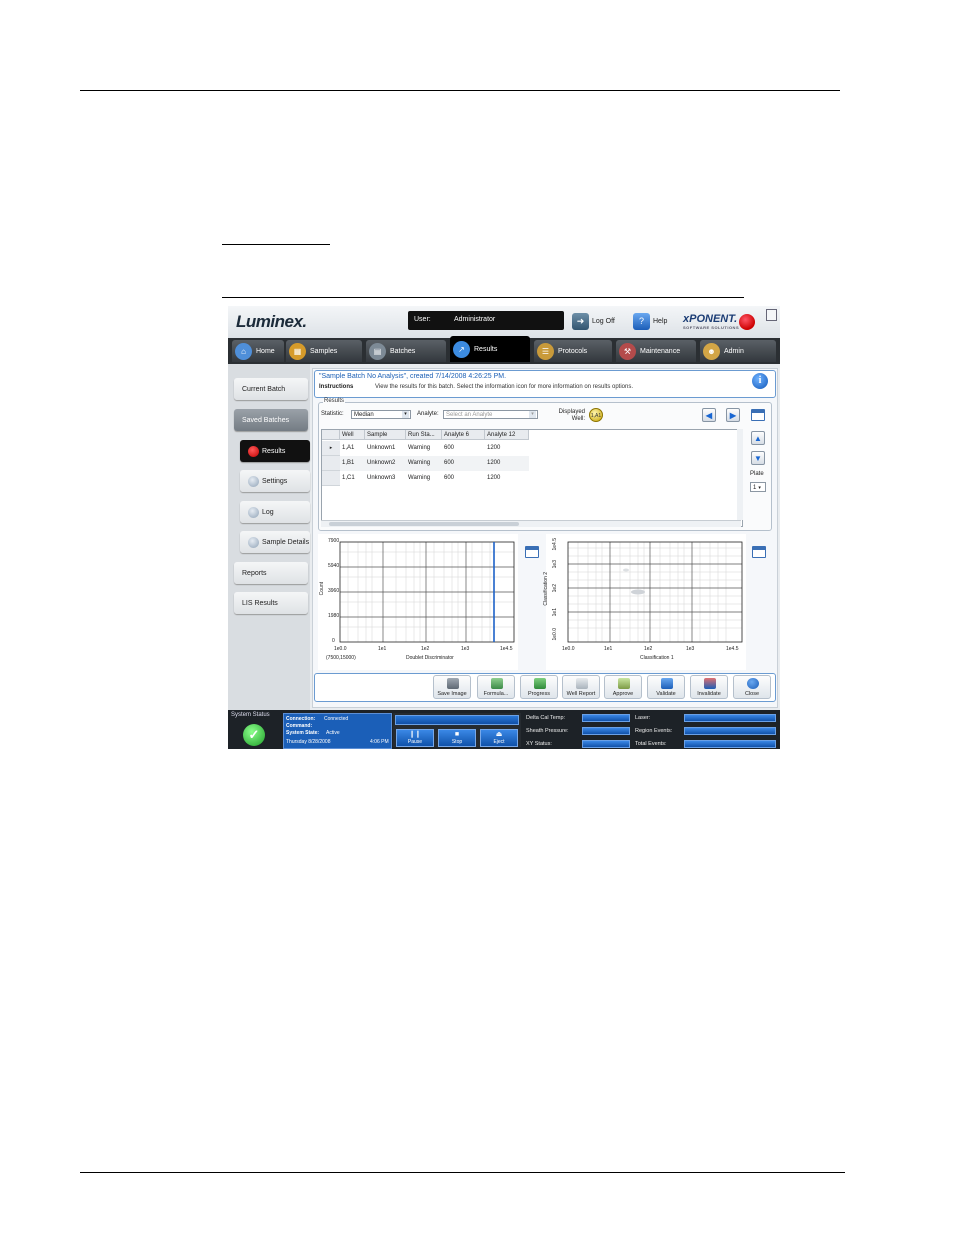 This screenshot has width=954, height=1235. What do you see at coordinates (650, 321) in the screenshot?
I see `help-button: ? Help` at bounding box center [650, 321].